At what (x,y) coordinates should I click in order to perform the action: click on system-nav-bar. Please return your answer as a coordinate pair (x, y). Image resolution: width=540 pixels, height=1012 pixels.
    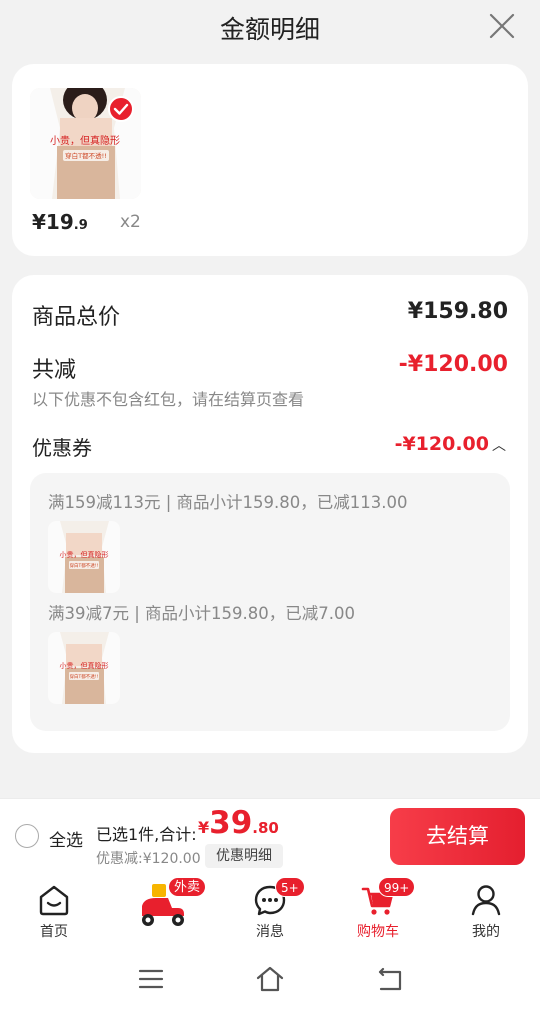
    Looking at the image, I should click on (270, 978).